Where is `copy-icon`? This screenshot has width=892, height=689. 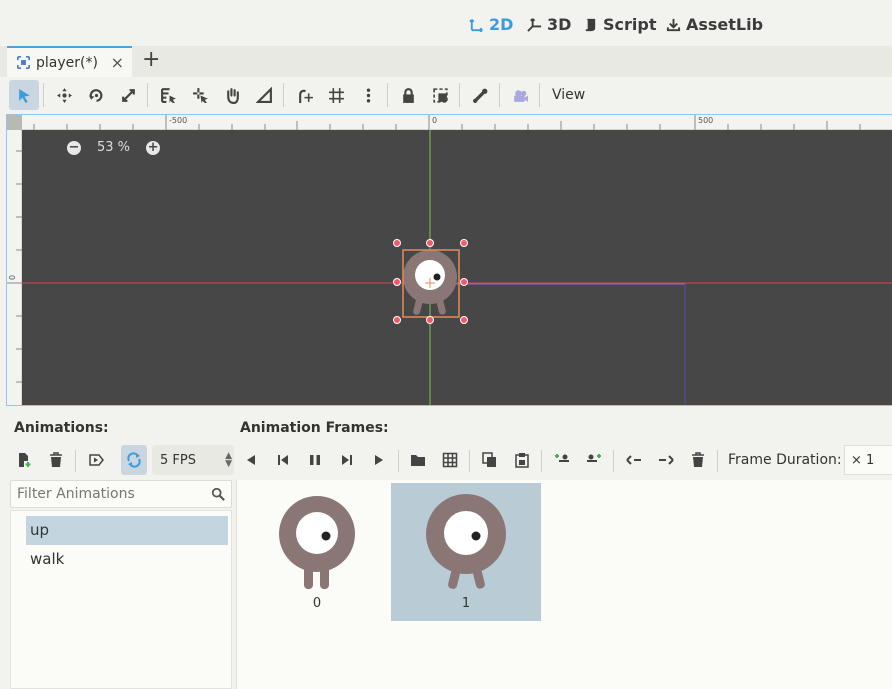
copy-icon is located at coordinates (489, 459).